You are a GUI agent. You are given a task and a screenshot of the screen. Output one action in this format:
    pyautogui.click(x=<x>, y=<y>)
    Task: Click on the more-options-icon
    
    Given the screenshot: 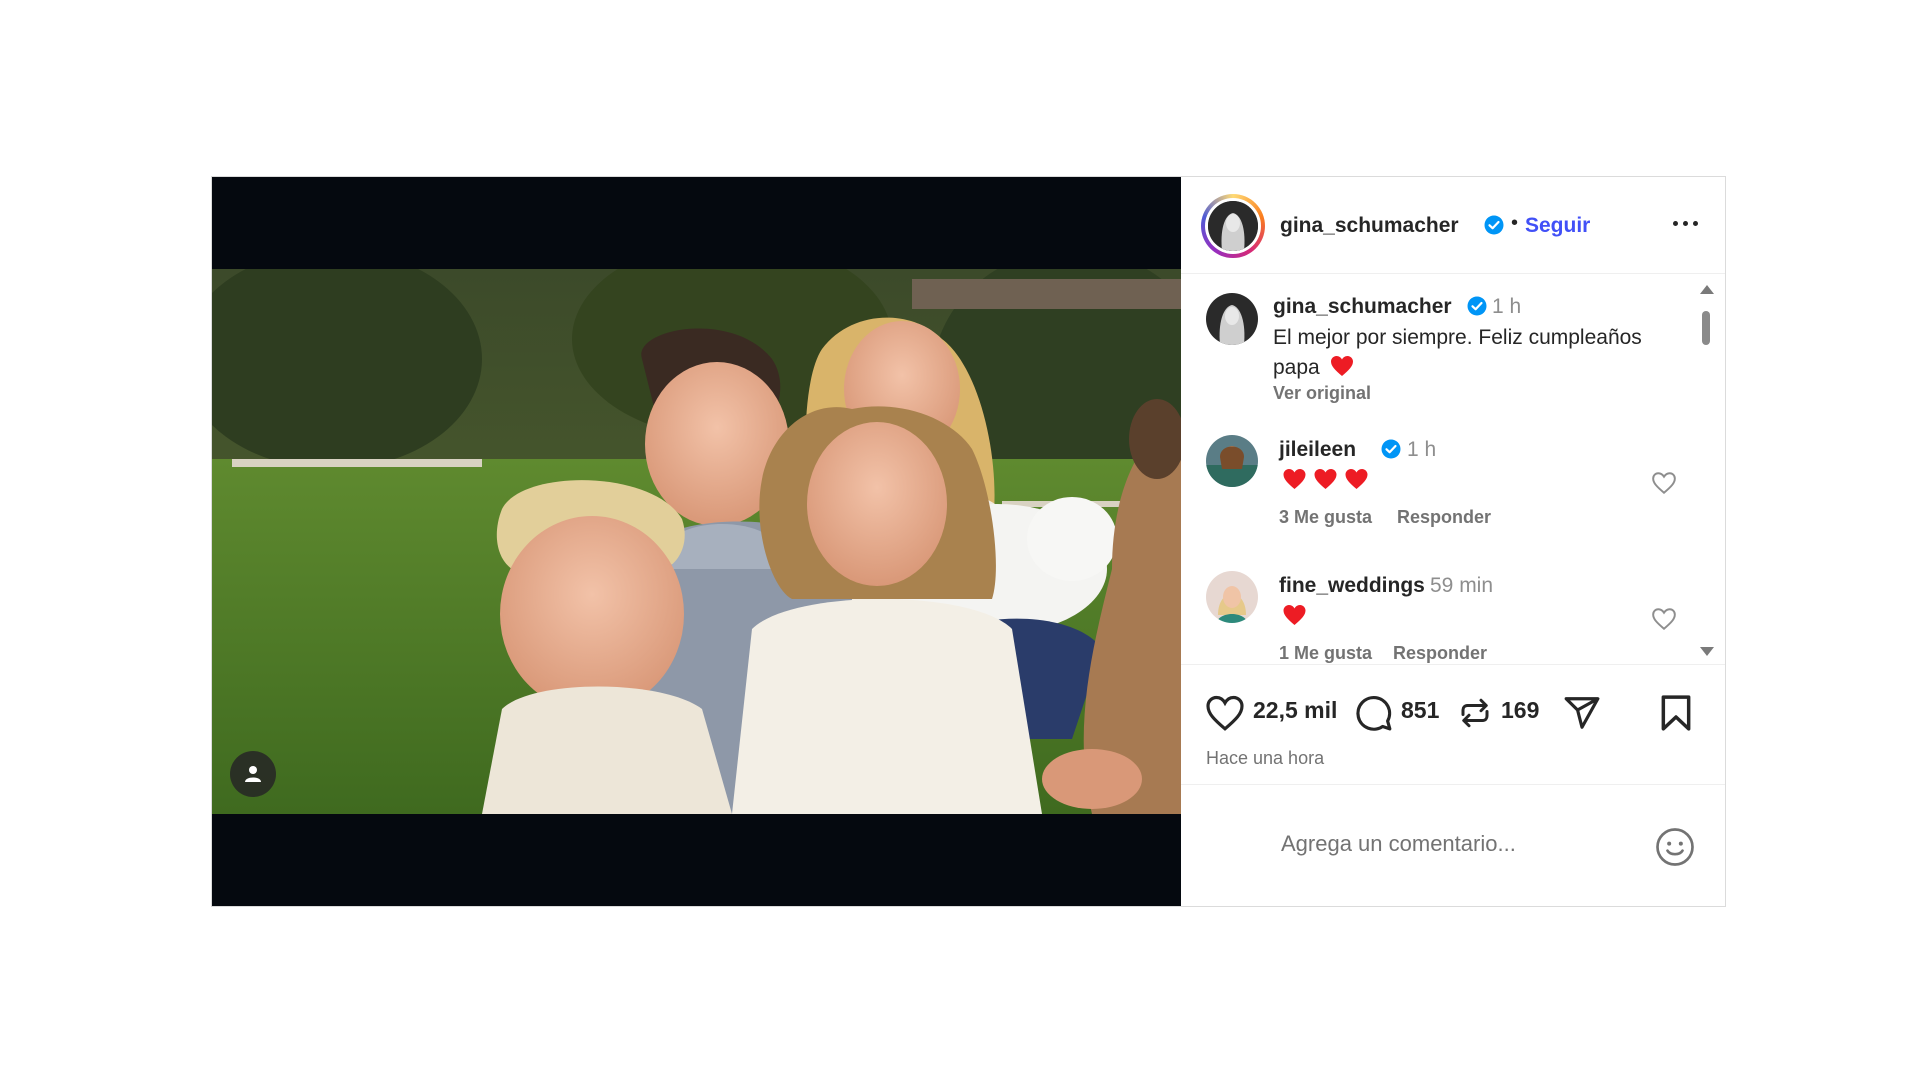 What is the action you would take?
    pyautogui.click(x=1685, y=223)
    